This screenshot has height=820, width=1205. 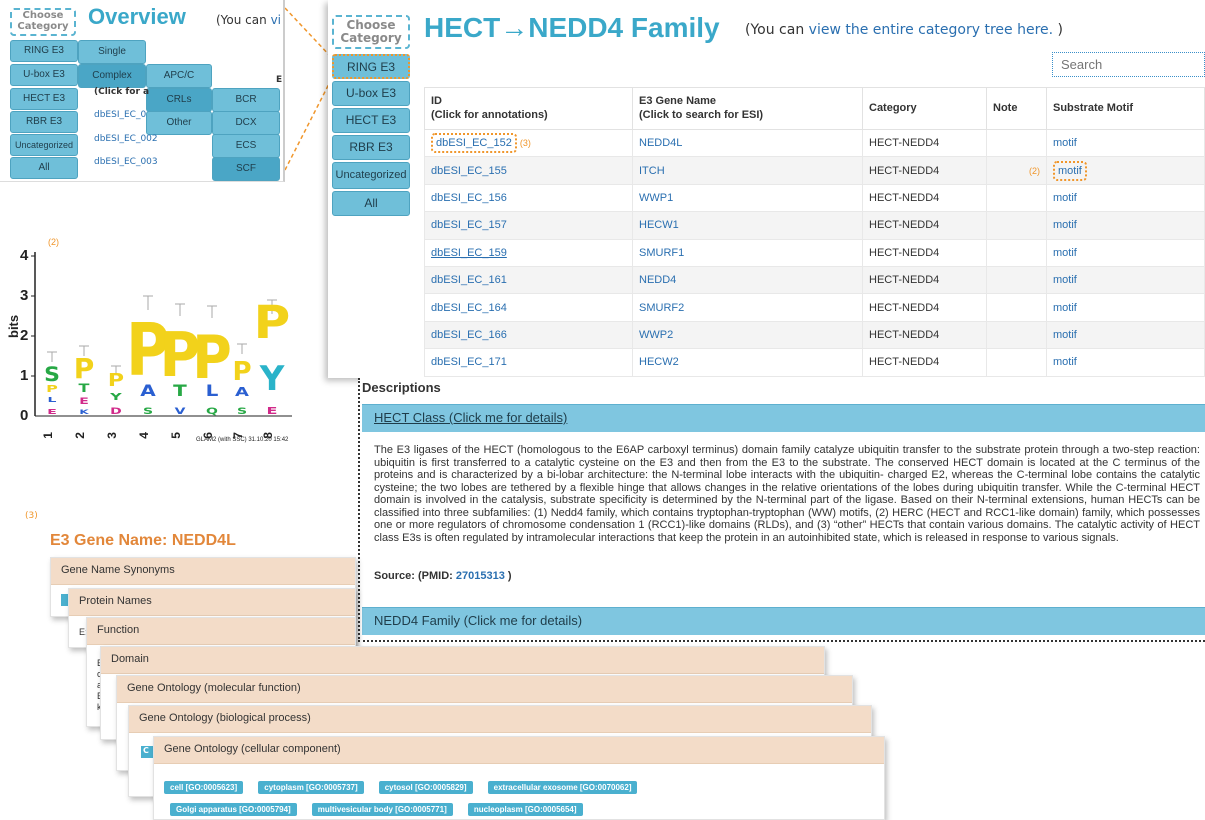 I want to click on xtick-3: 3, so click(x=112, y=435).